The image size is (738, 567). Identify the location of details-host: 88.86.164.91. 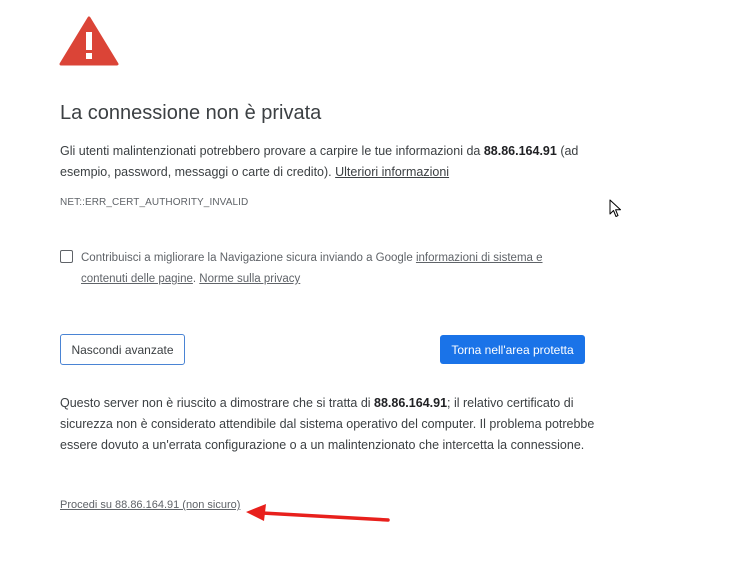
(411, 403).